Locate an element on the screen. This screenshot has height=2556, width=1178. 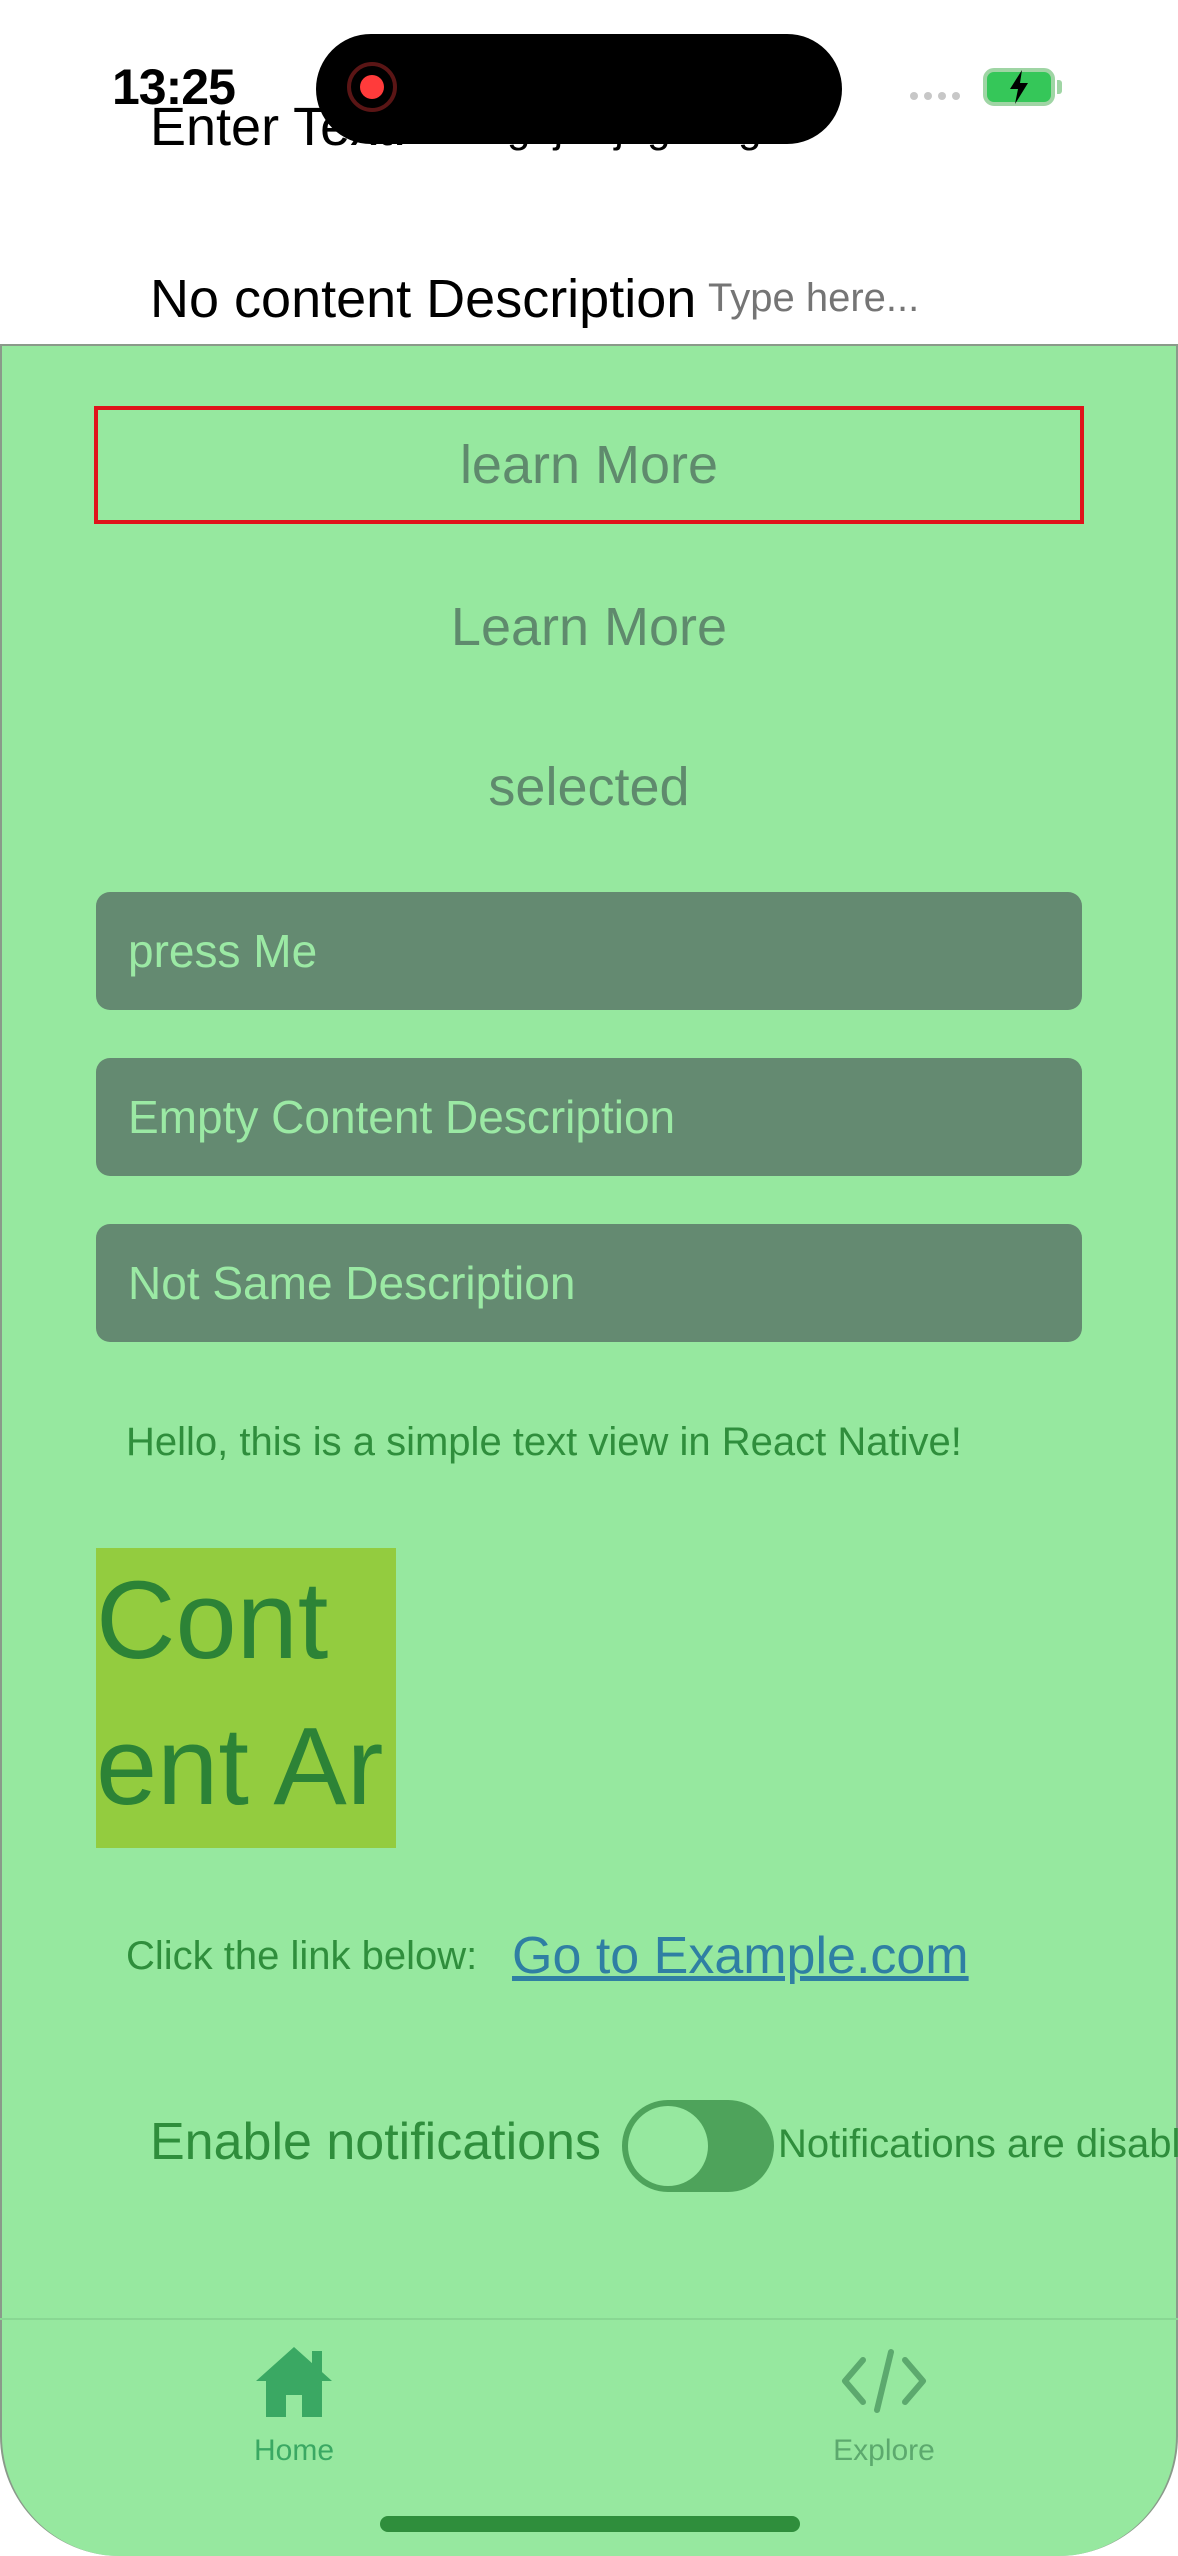
notifications-status: Notifications are disabled is located at coordinates (978, 2144).